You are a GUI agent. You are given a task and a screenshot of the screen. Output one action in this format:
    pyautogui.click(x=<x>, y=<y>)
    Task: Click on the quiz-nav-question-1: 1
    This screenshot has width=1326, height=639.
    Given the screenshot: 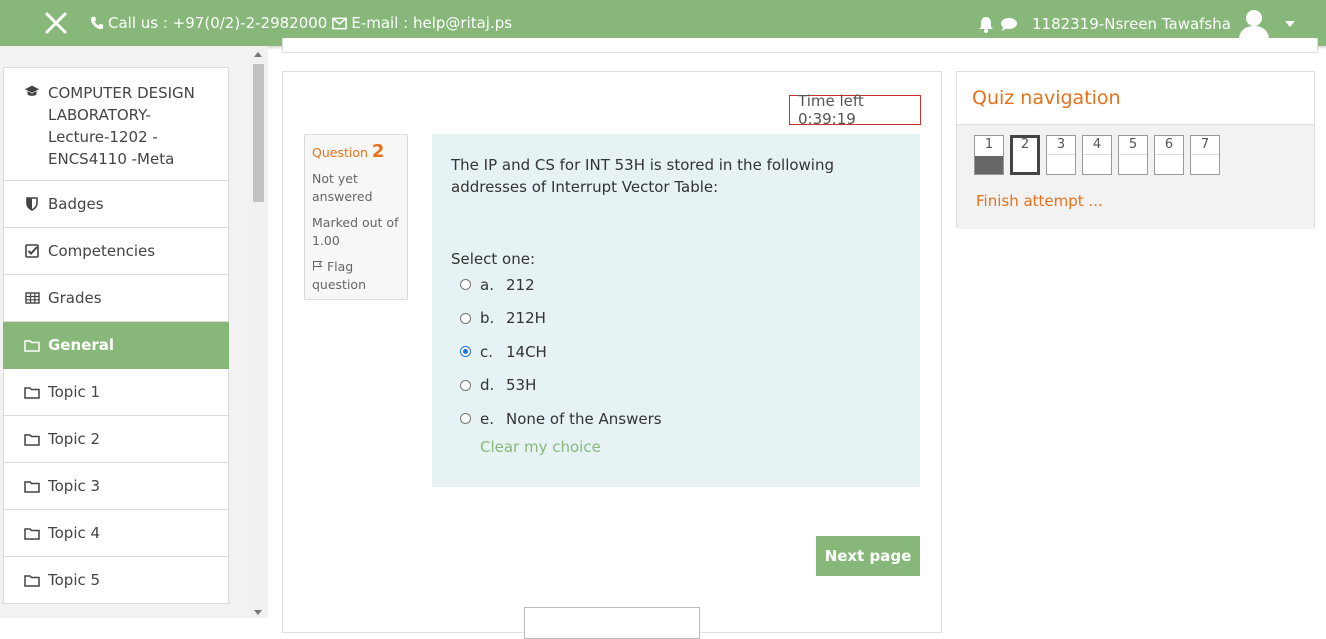 What is the action you would take?
    pyautogui.click(x=989, y=155)
    